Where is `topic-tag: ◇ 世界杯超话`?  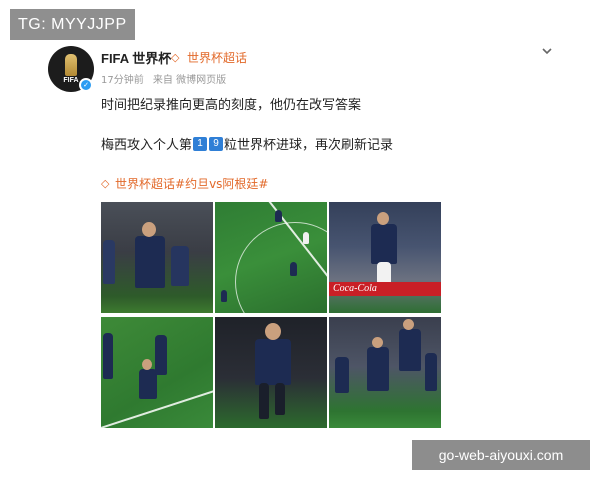
topic-tag: ◇ 世界杯超话 is located at coordinates (209, 57).